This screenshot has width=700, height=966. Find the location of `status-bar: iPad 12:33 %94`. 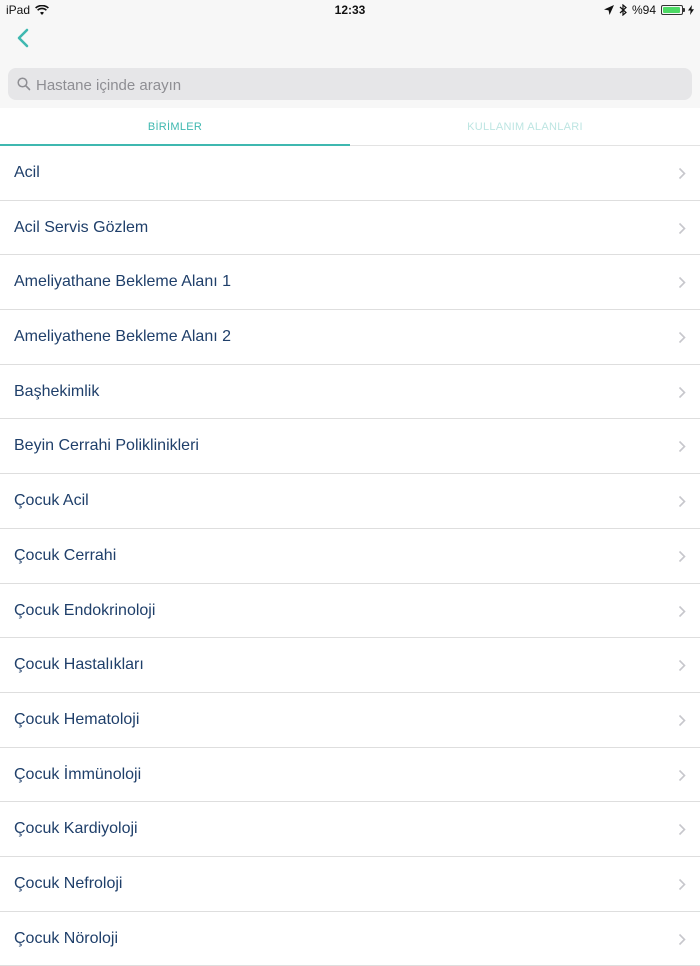

status-bar: iPad 12:33 %94 is located at coordinates (350, 10).